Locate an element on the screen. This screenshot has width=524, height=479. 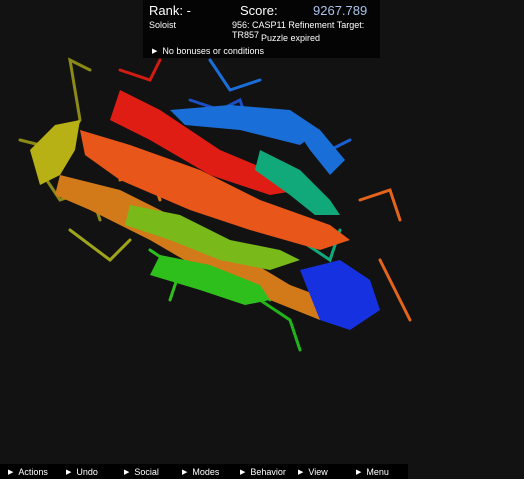
menu-behavior: ▶ Behavior is located at coordinates (261, 472).